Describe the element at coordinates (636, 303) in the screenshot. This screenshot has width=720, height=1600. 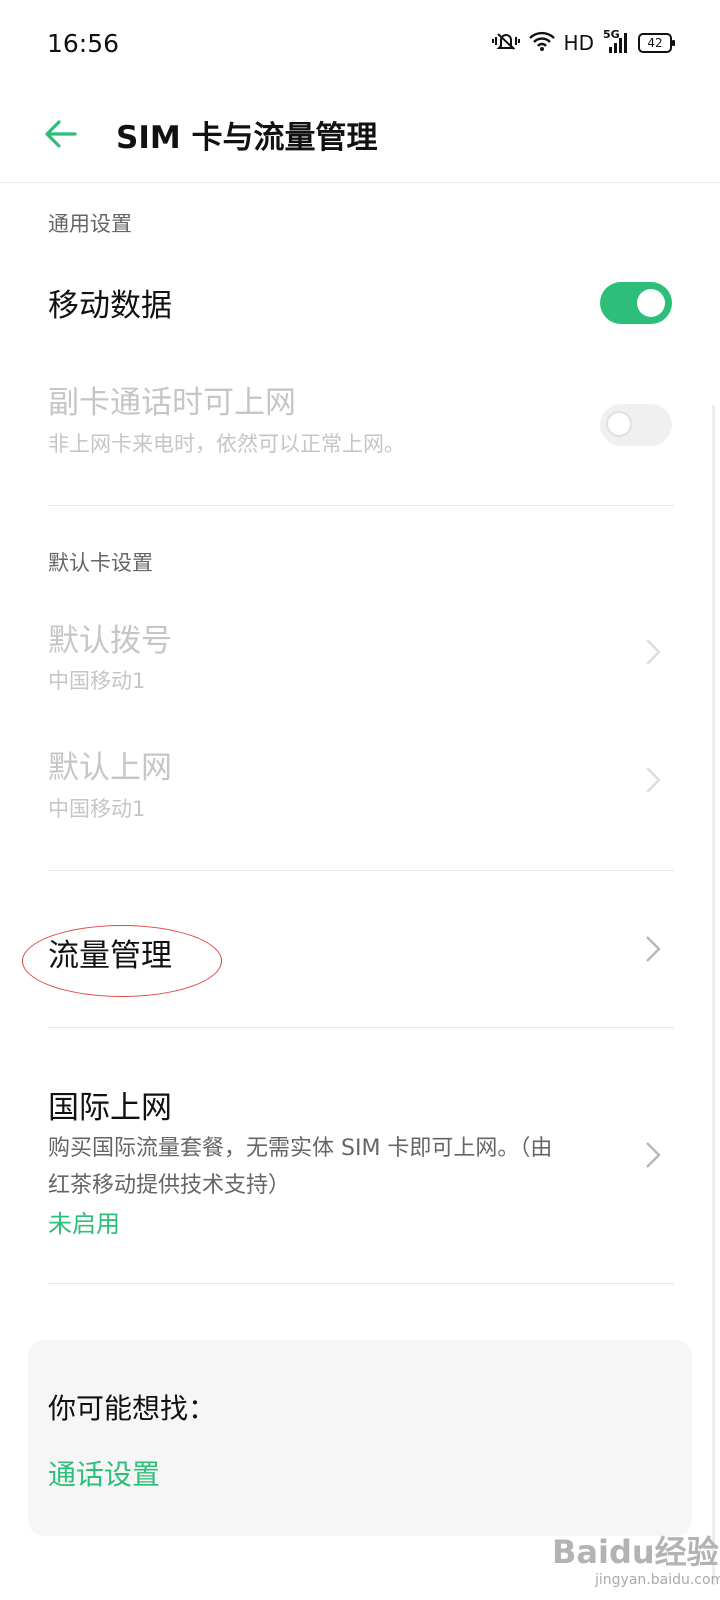
I see `mobile-data-toggle` at that location.